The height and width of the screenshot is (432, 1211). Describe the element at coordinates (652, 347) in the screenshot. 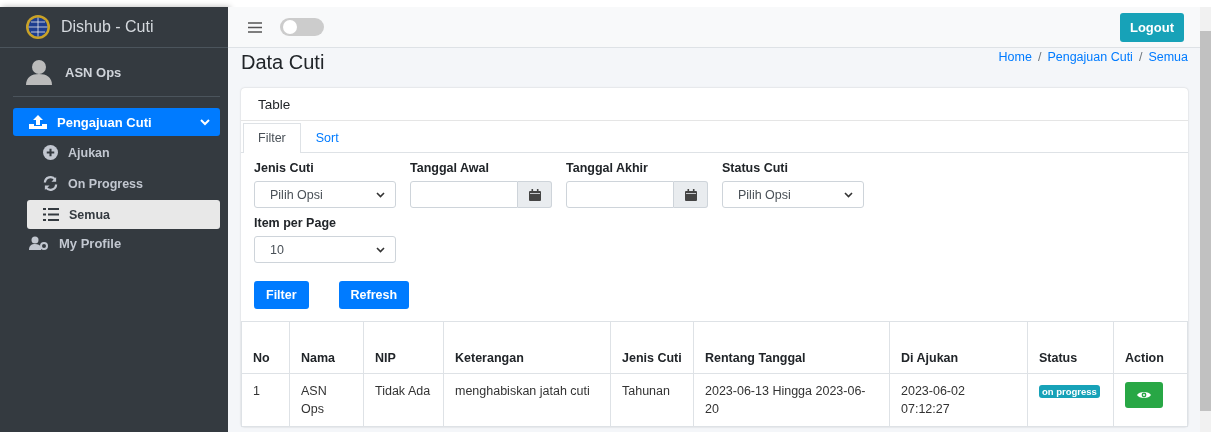

I see `column-header: Jenis Cuti` at that location.